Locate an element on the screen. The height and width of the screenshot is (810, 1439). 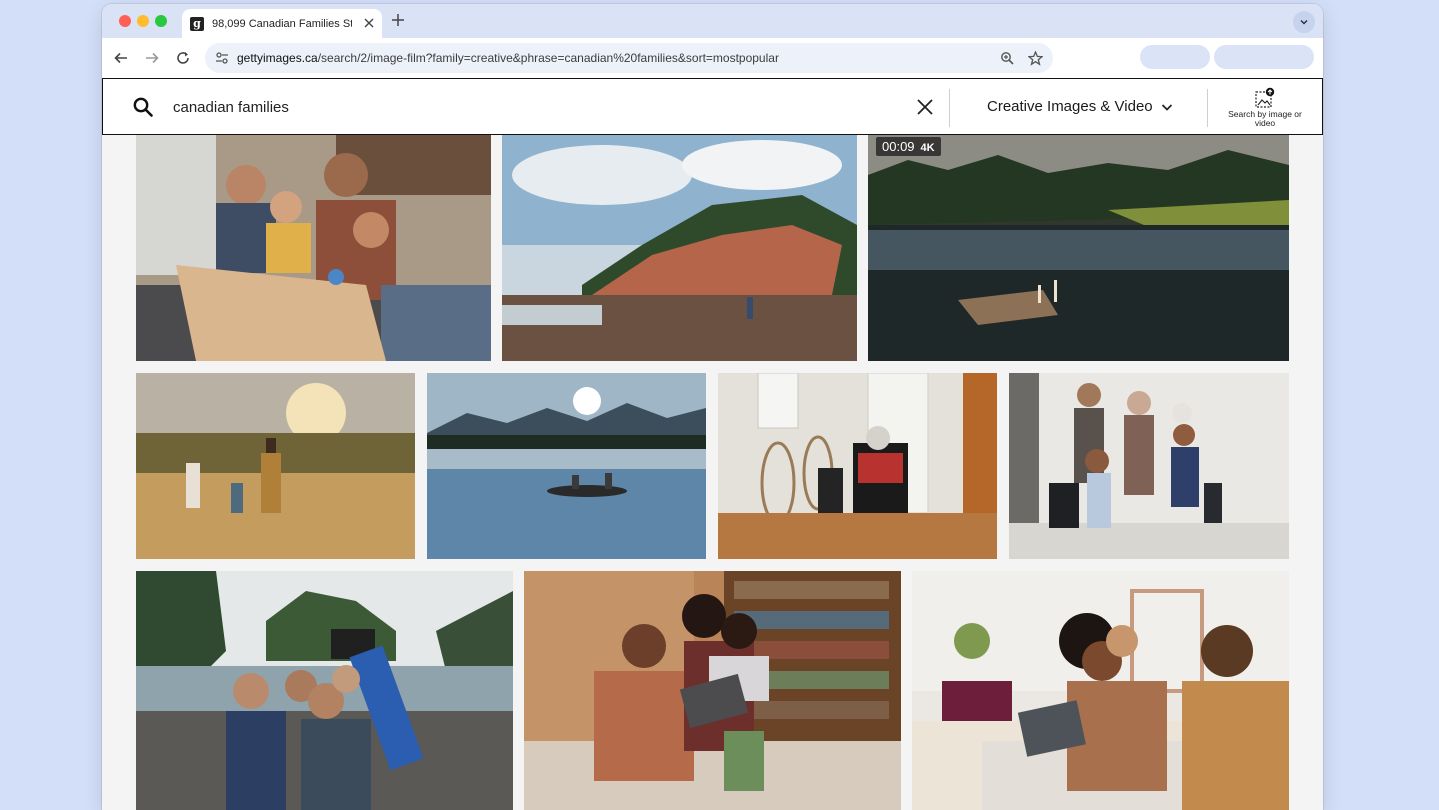
reload-icon is located at coordinates (183, 58).